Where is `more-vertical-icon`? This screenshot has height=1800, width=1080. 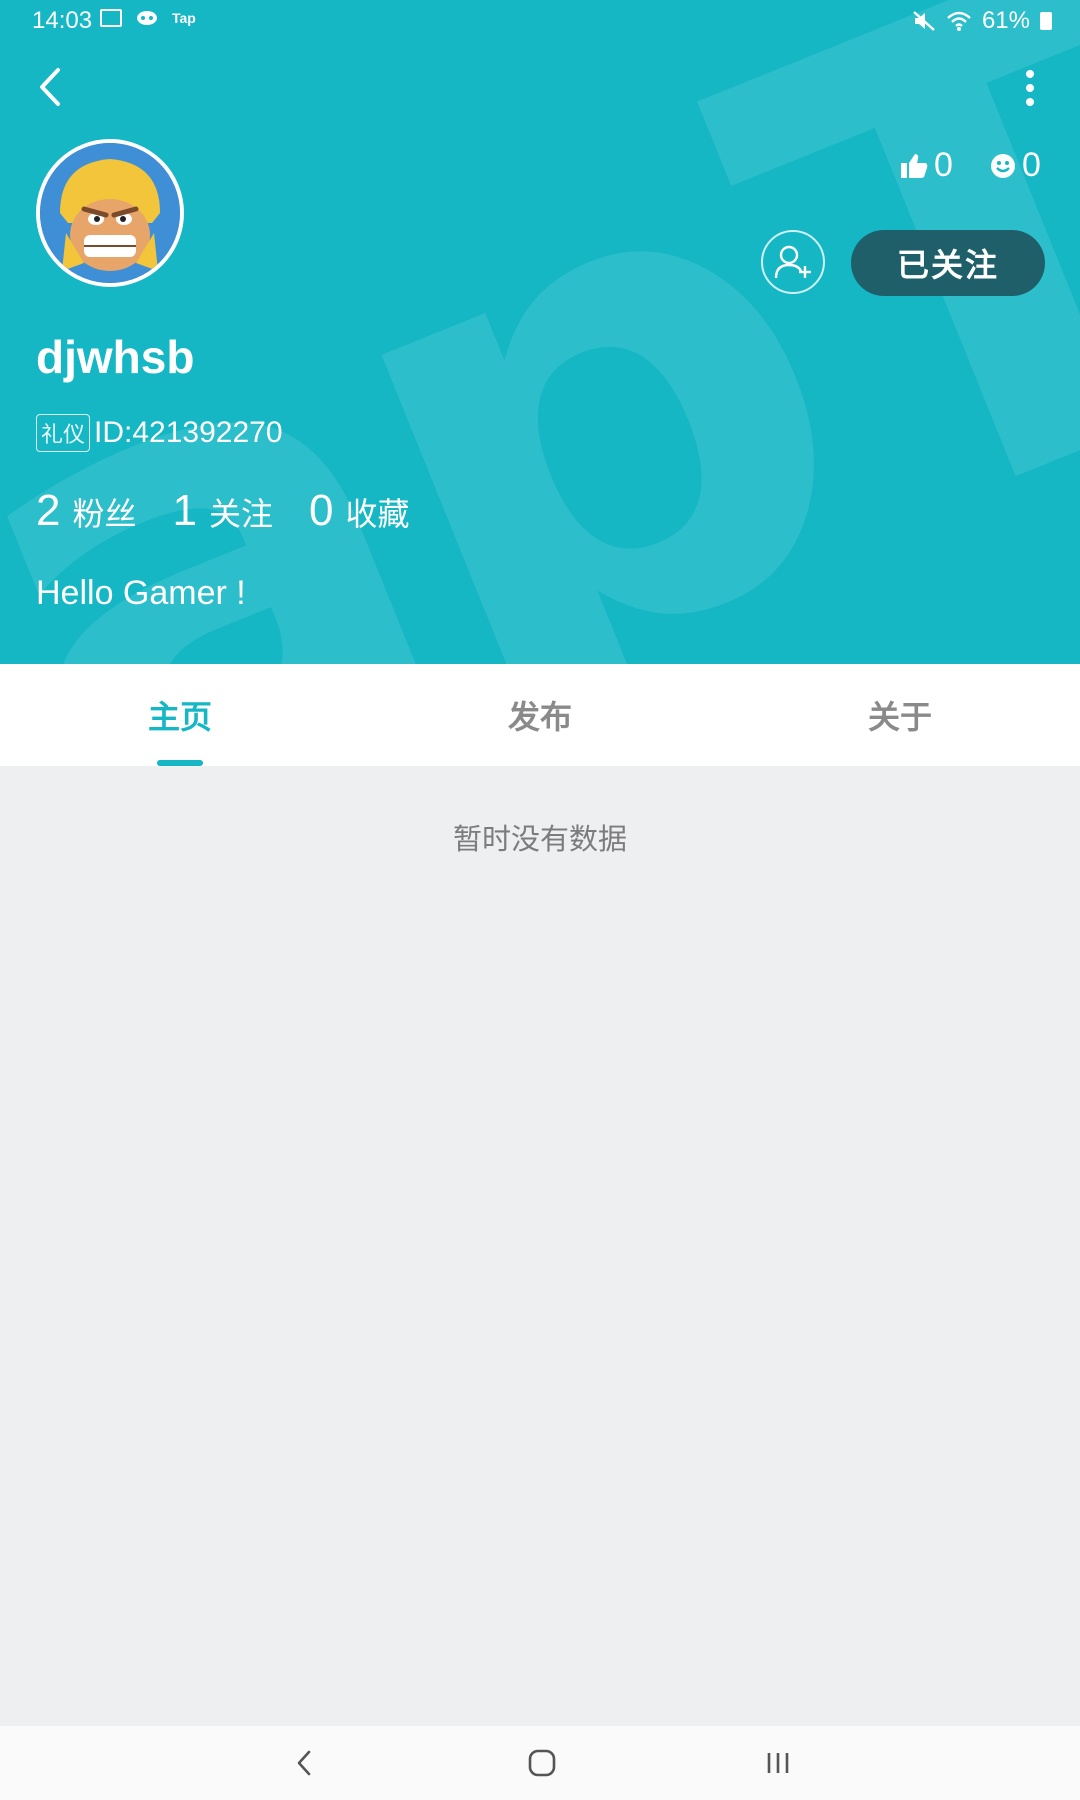 more-vertical-icon is located at coordinates (1030, 88).